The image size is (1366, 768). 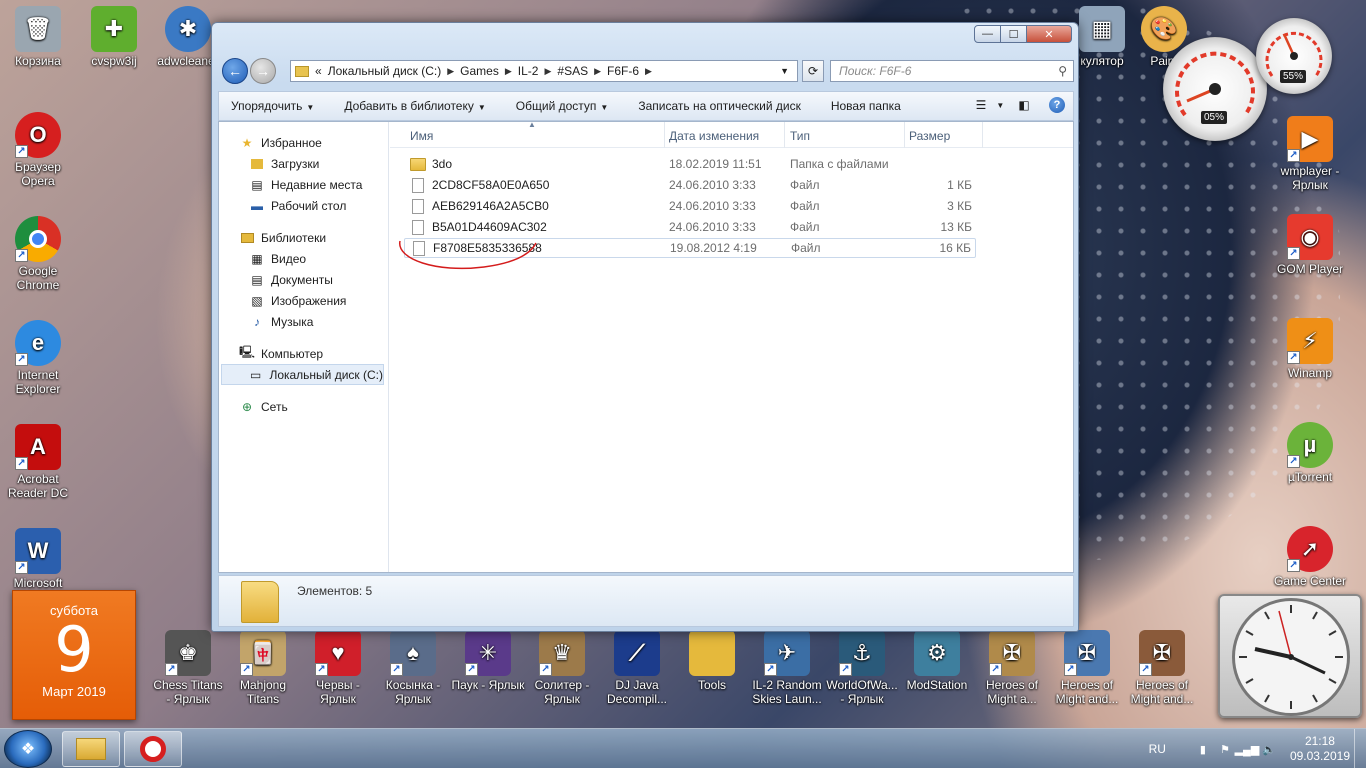 What do you see at coordinates (1294, 56) in the screenshot?
I see `ram-gauge: 55%` at bounding box center [1294, 56].